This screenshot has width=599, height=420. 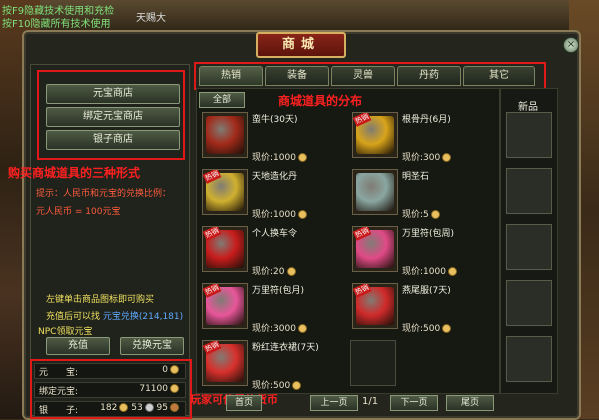 What do you see at coordinates (74, 173) in the screenshot?
I see `annotation-stores: 购买商城道具的三种形式` at bounding box center [74, 173].